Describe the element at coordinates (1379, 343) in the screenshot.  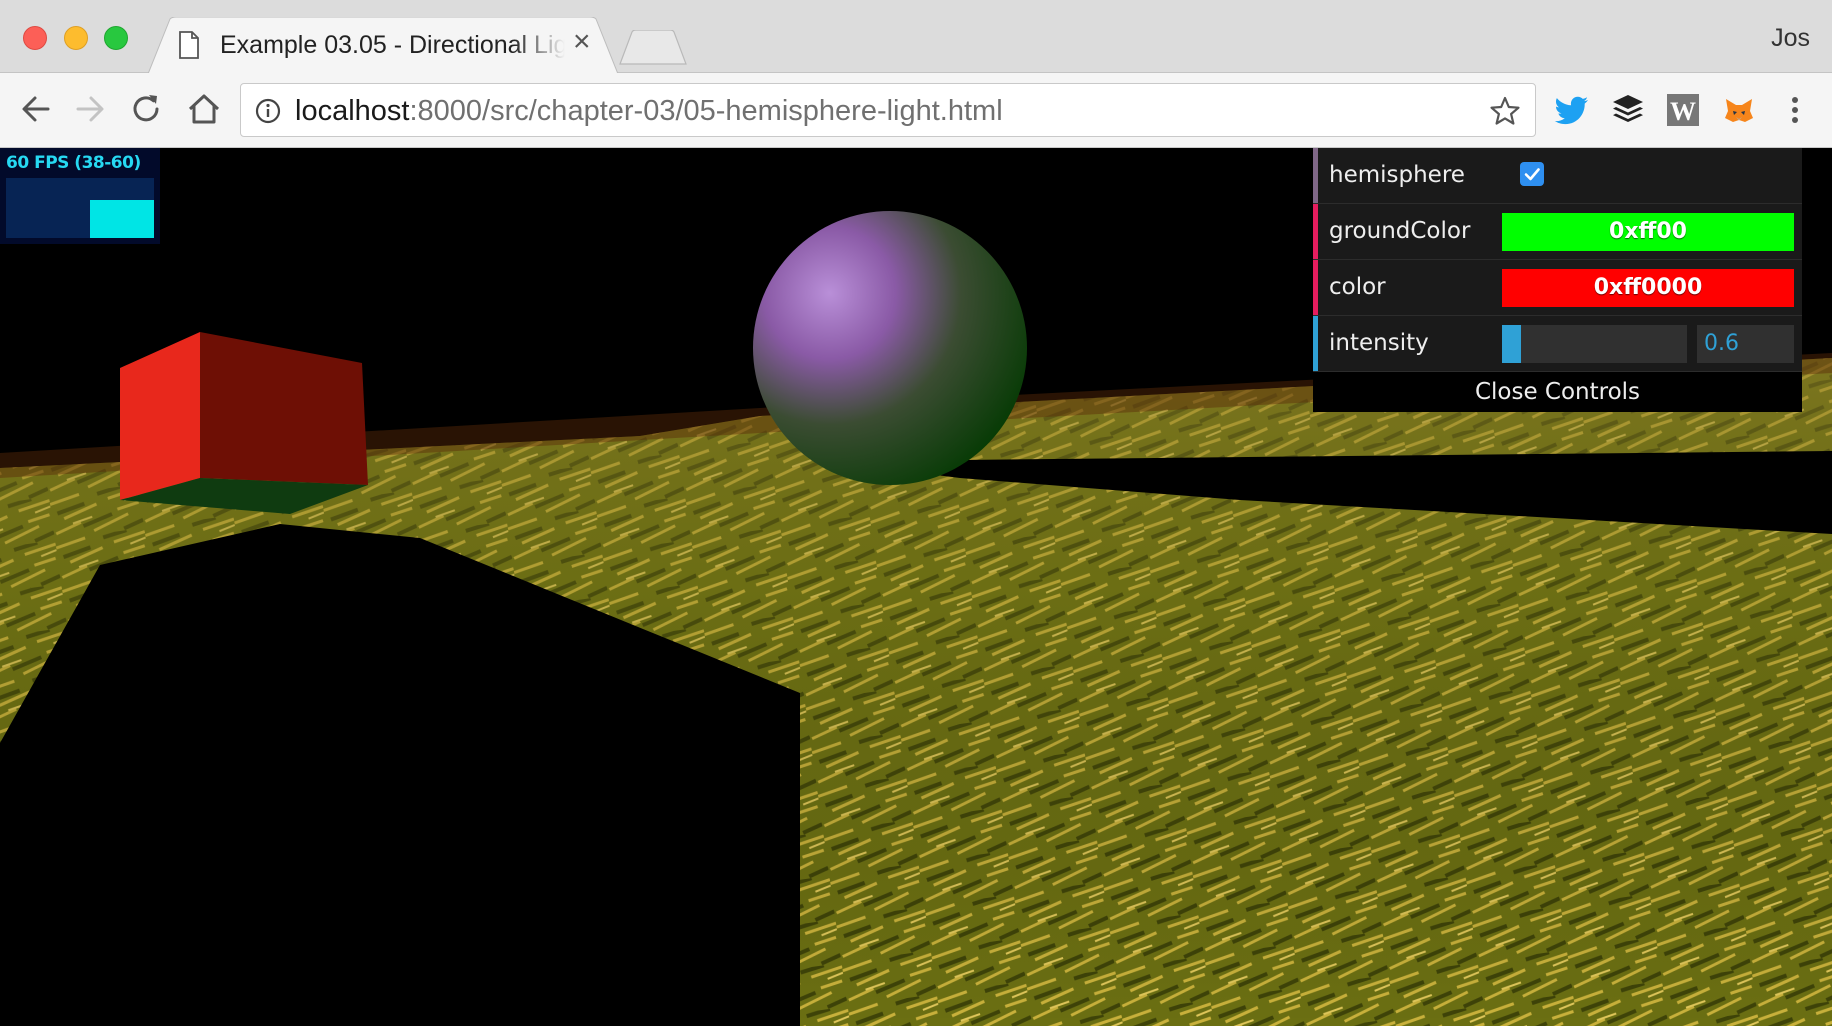
I see `intensity-label: intensity` at that location.